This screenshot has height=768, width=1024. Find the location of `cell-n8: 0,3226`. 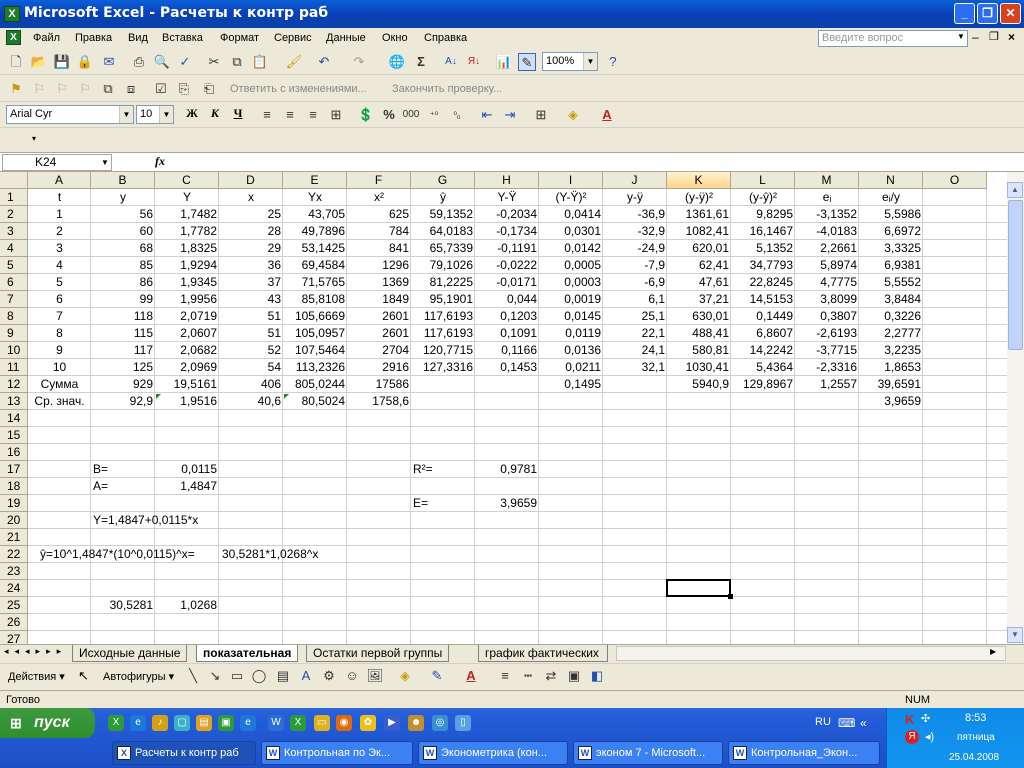

cell-n8: 0,3226 is located at coordinates (891, 316).